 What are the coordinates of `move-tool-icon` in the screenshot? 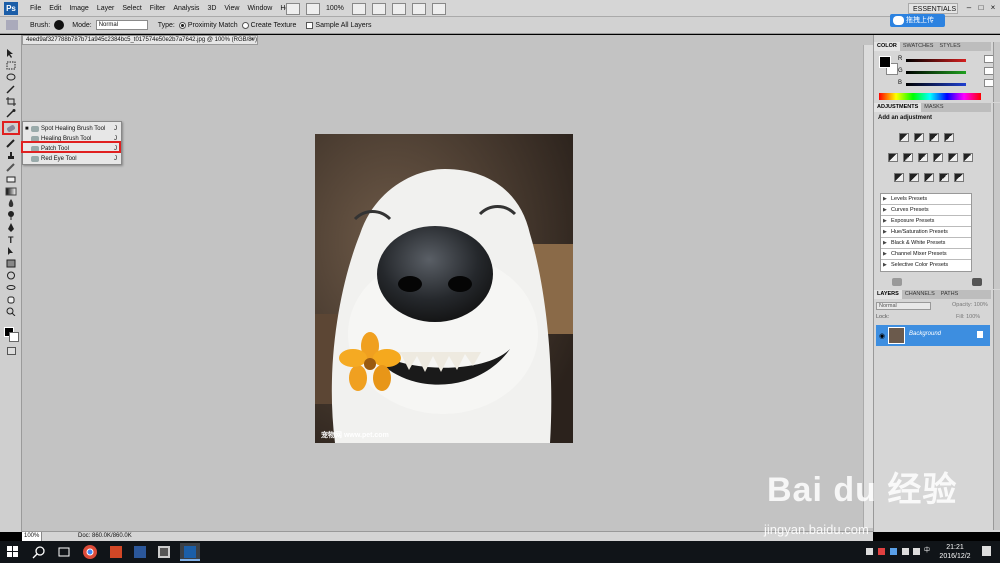 It's located at (11, 53).